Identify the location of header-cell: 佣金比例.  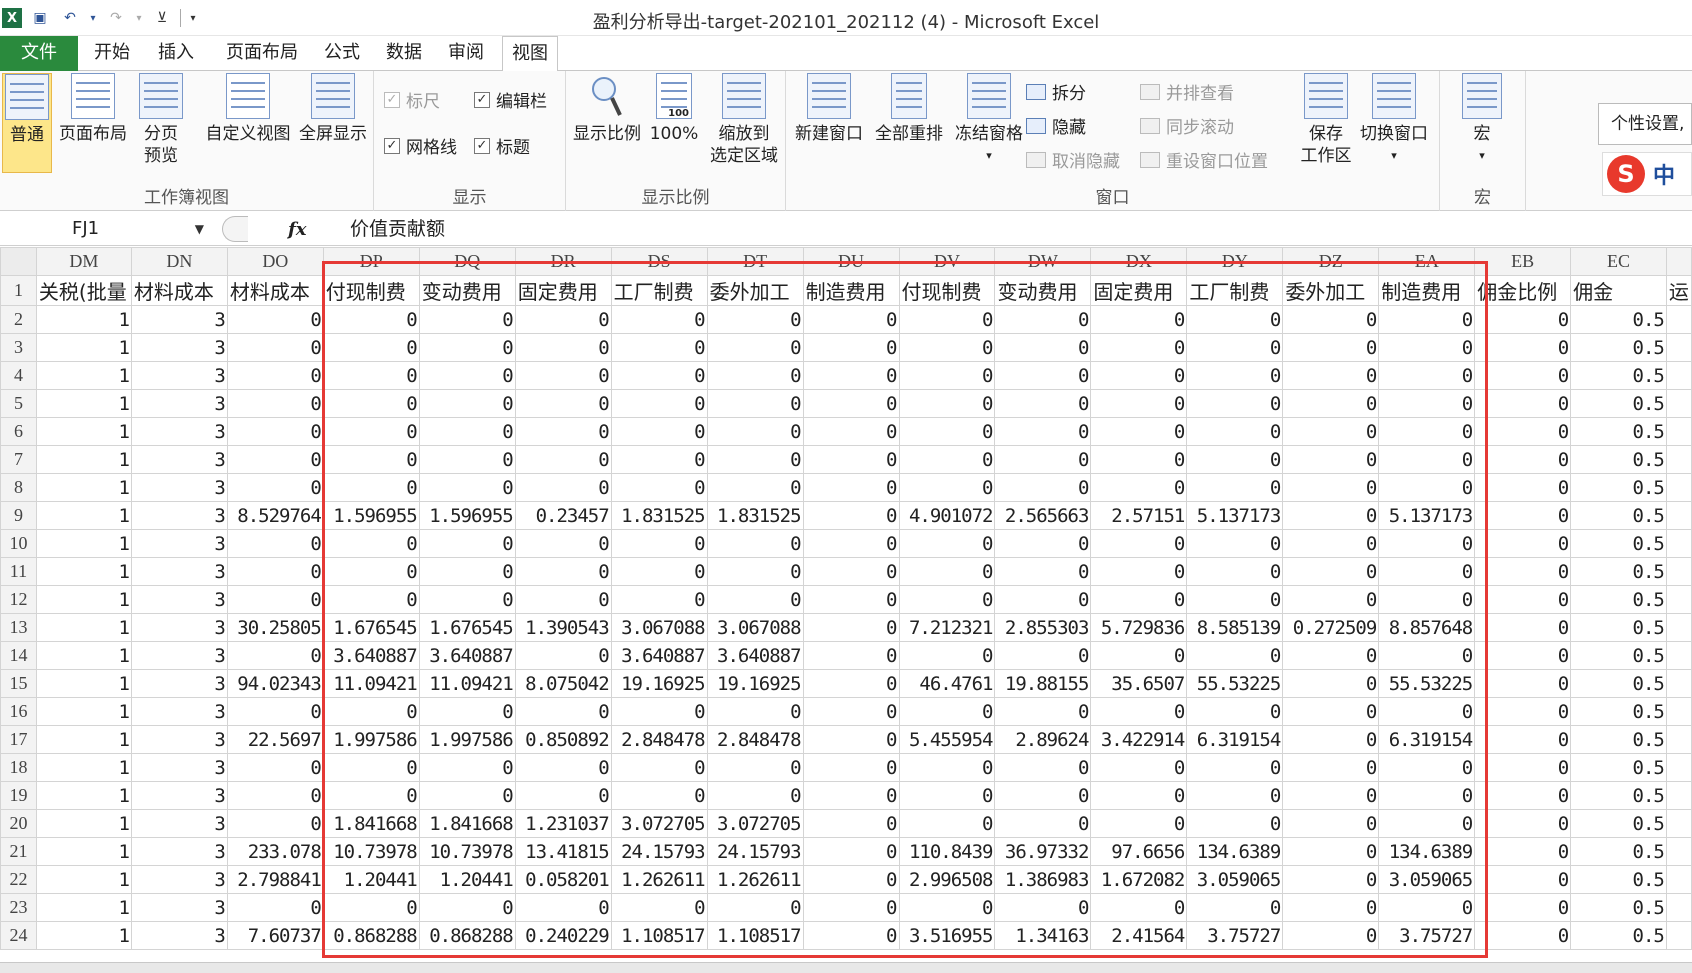
(1523, 290).